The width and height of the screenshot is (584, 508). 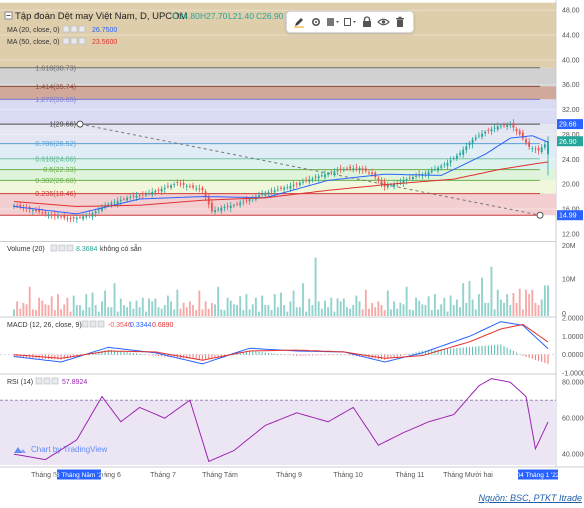 I want to click on price-axis-tick: 12.00, so click(x=571, y=234).